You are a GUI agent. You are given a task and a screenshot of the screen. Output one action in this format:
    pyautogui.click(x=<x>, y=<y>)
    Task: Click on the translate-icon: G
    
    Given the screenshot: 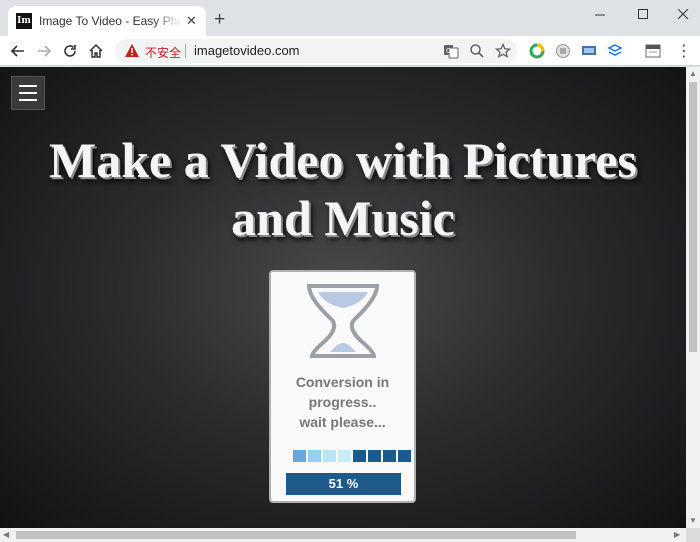 What is the action you would take?
    pyautogui.click(x=451, y=51)
    